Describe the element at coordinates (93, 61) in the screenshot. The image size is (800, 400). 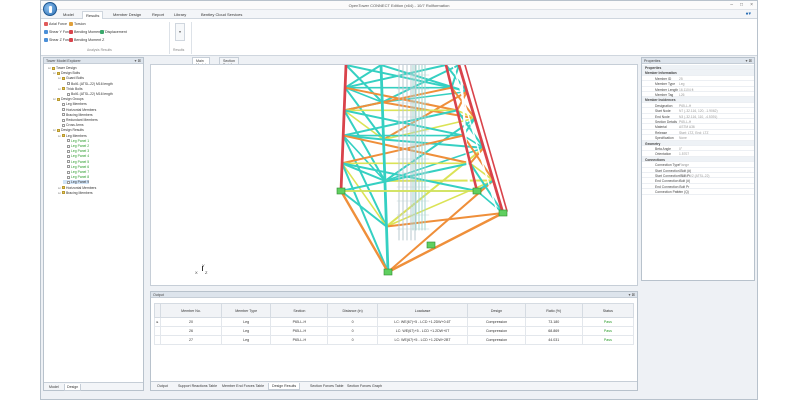
I see `explorer-header: Tower Model Explorer ▾ ⊠` at that location.